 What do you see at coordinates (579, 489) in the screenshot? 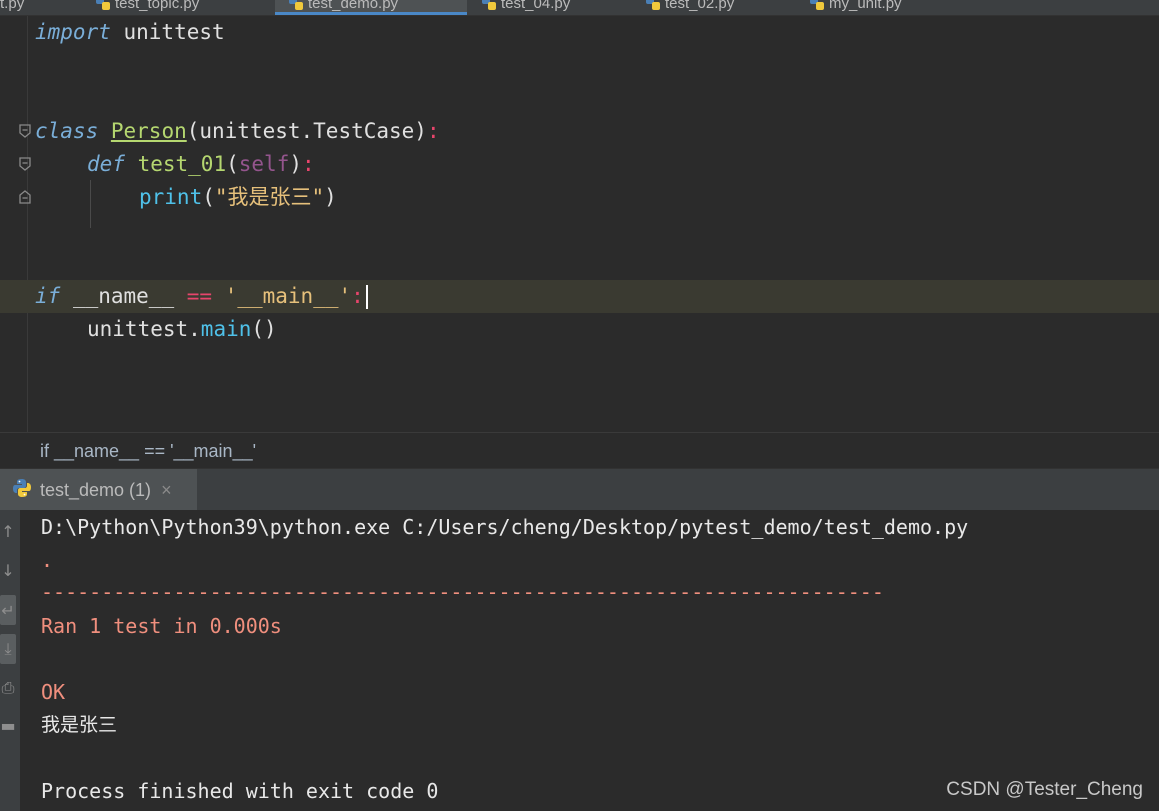
I see `run-tool-window-header: test_demo (1) ×` at bounding box center [579, 489].